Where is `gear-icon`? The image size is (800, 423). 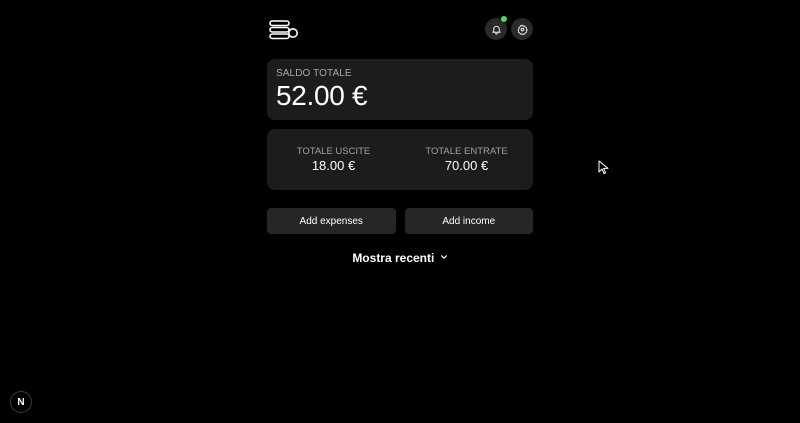 gear-icon is located at coordinates (522, 29).